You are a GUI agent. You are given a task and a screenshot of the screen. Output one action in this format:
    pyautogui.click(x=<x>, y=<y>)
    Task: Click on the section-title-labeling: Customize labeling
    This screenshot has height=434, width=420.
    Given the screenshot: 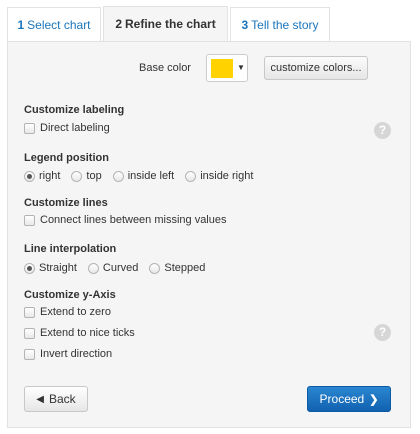 What is the action you would take?
    pyautogui.click(x=74, y=110)
    